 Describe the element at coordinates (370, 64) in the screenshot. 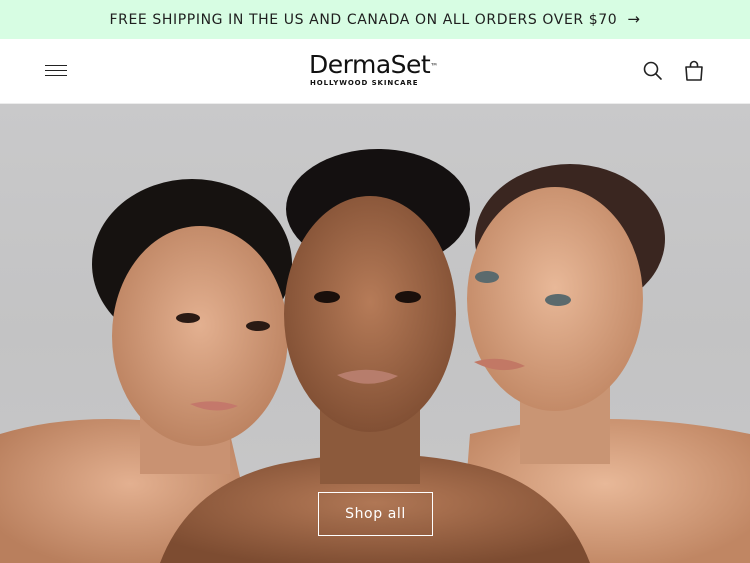

I see `logo-name: DermaSet` at that location.